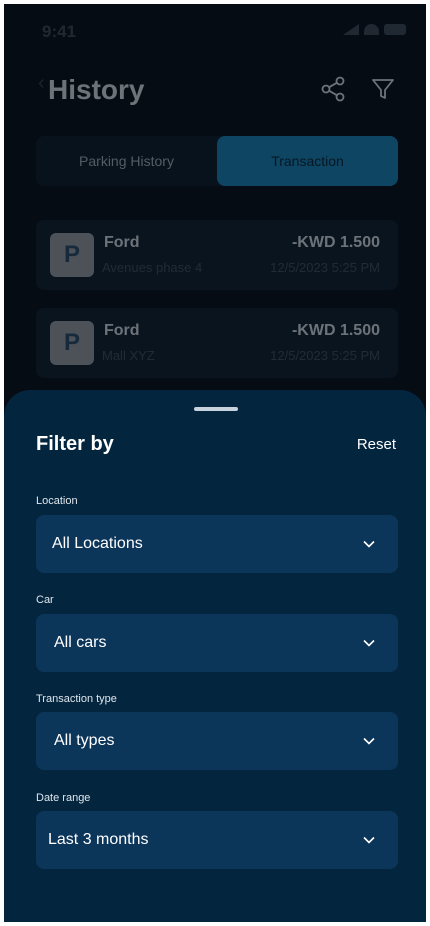 This screenshot has height=926, width=430. Describe the element at coordinates (217, 643) in the screenshot. I see `car-dropdown: All cars` at that location.